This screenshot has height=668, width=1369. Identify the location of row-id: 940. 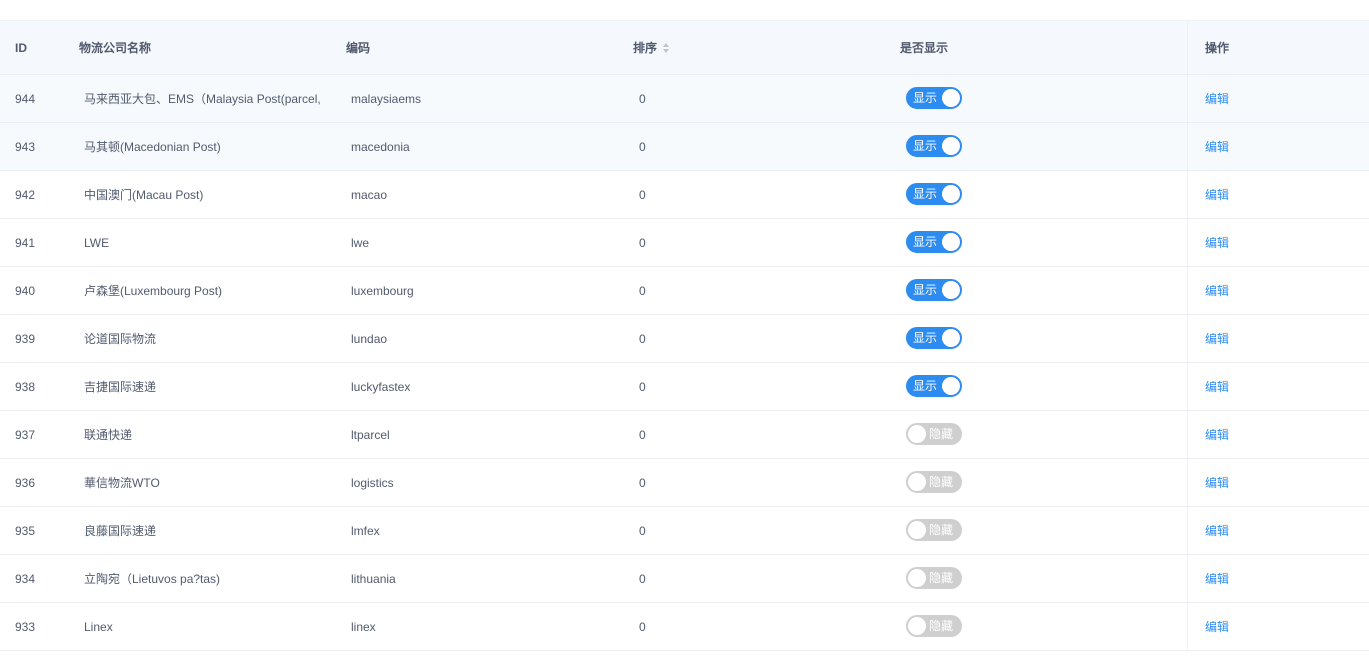
(25, 290).